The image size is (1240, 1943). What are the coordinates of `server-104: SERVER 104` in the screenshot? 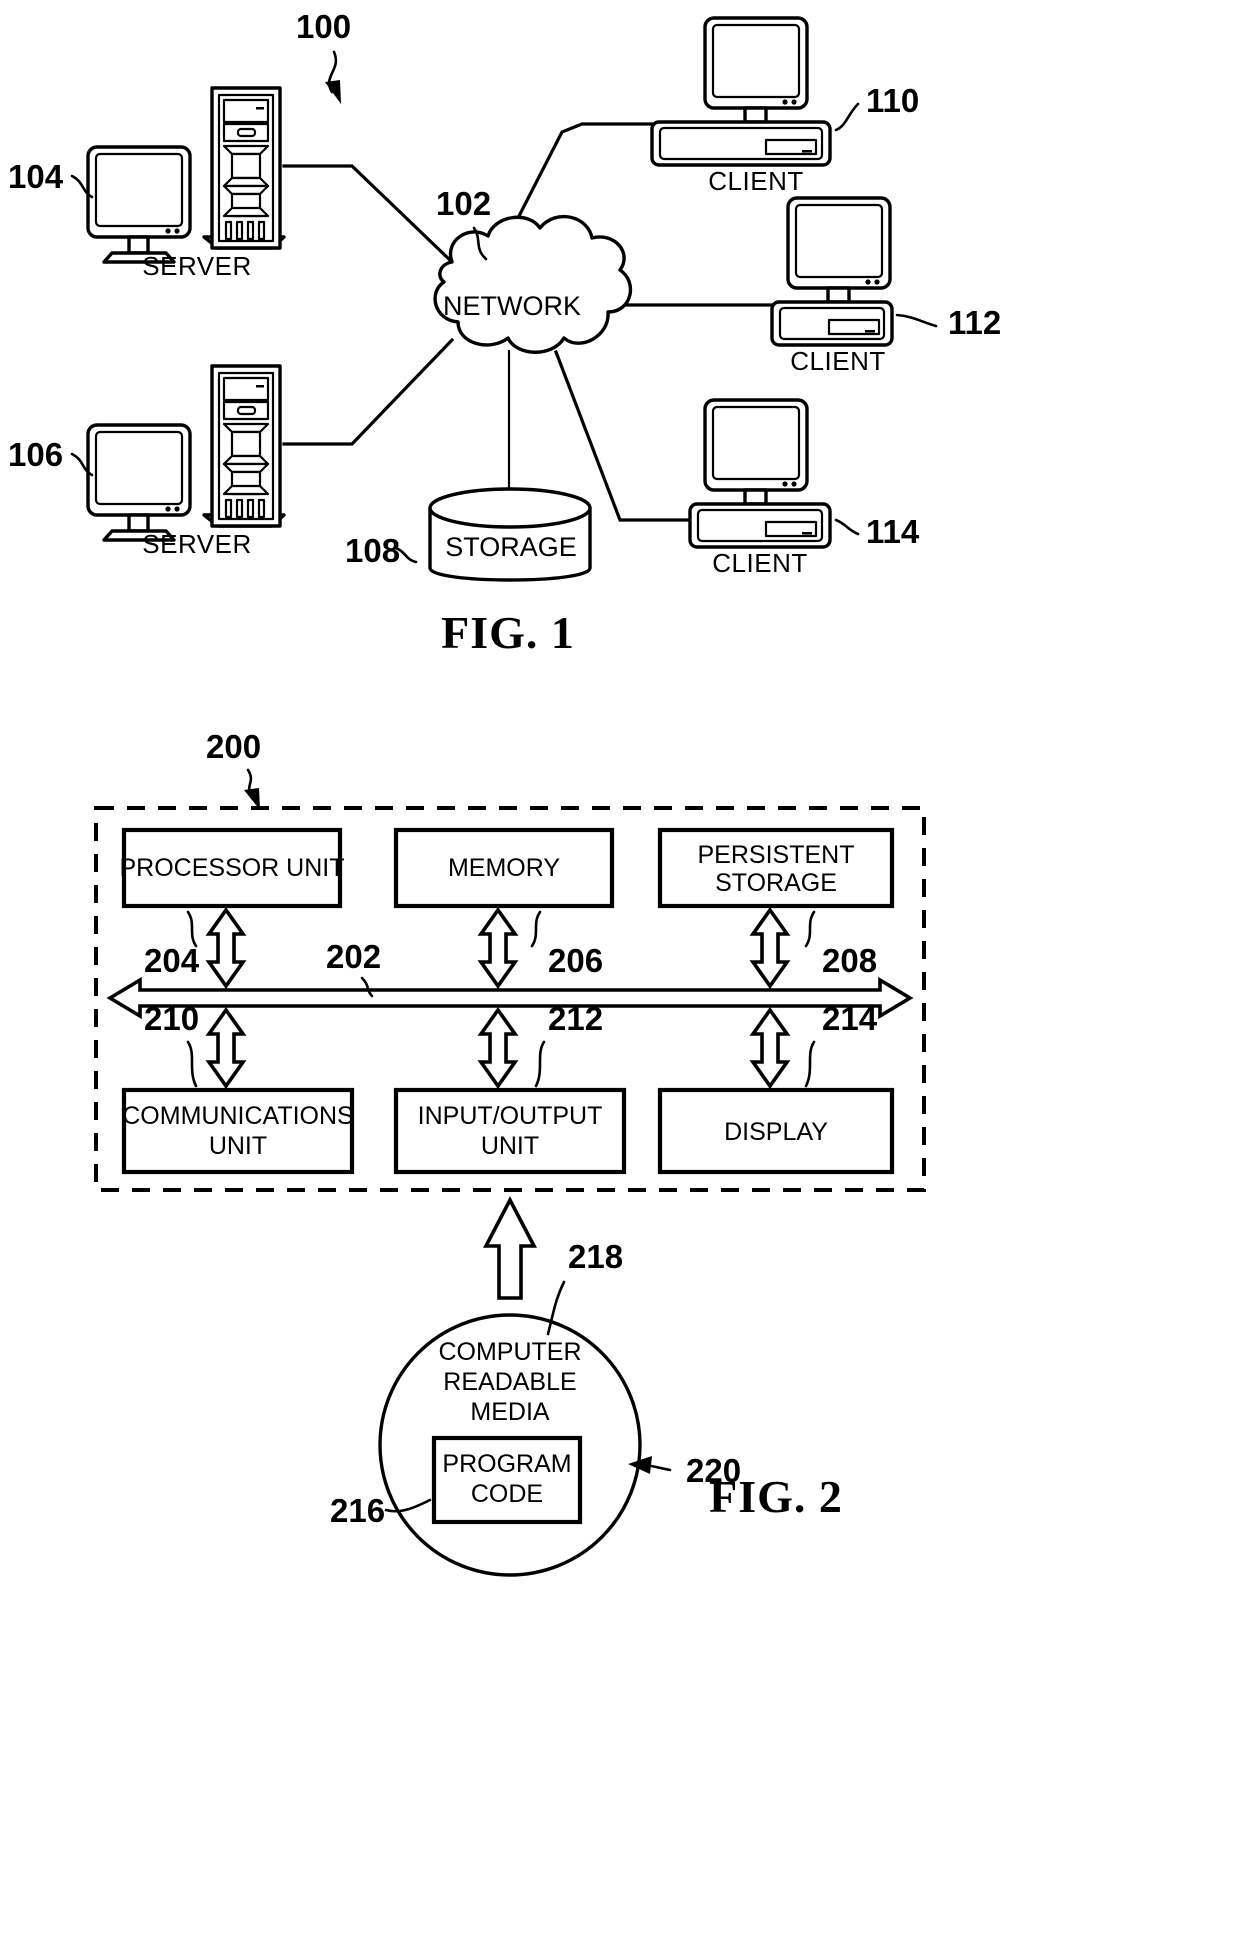 It's located at (147, 183).